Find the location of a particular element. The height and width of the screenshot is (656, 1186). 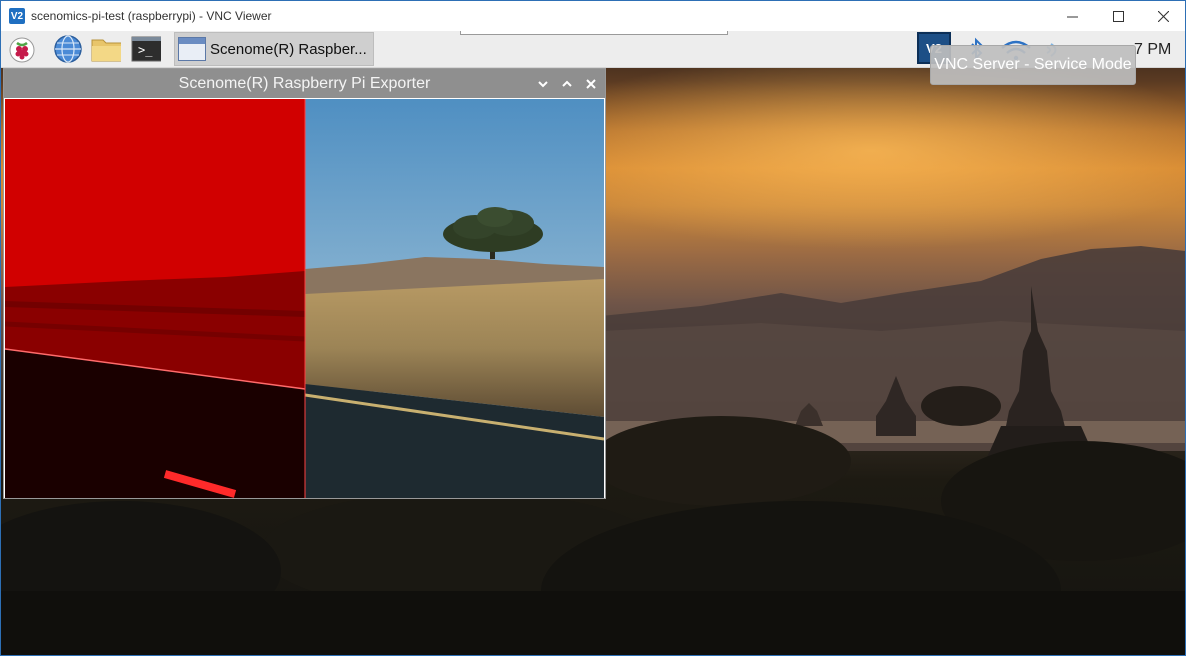

clock: 7 PM is located at coordinates (1152, 50).